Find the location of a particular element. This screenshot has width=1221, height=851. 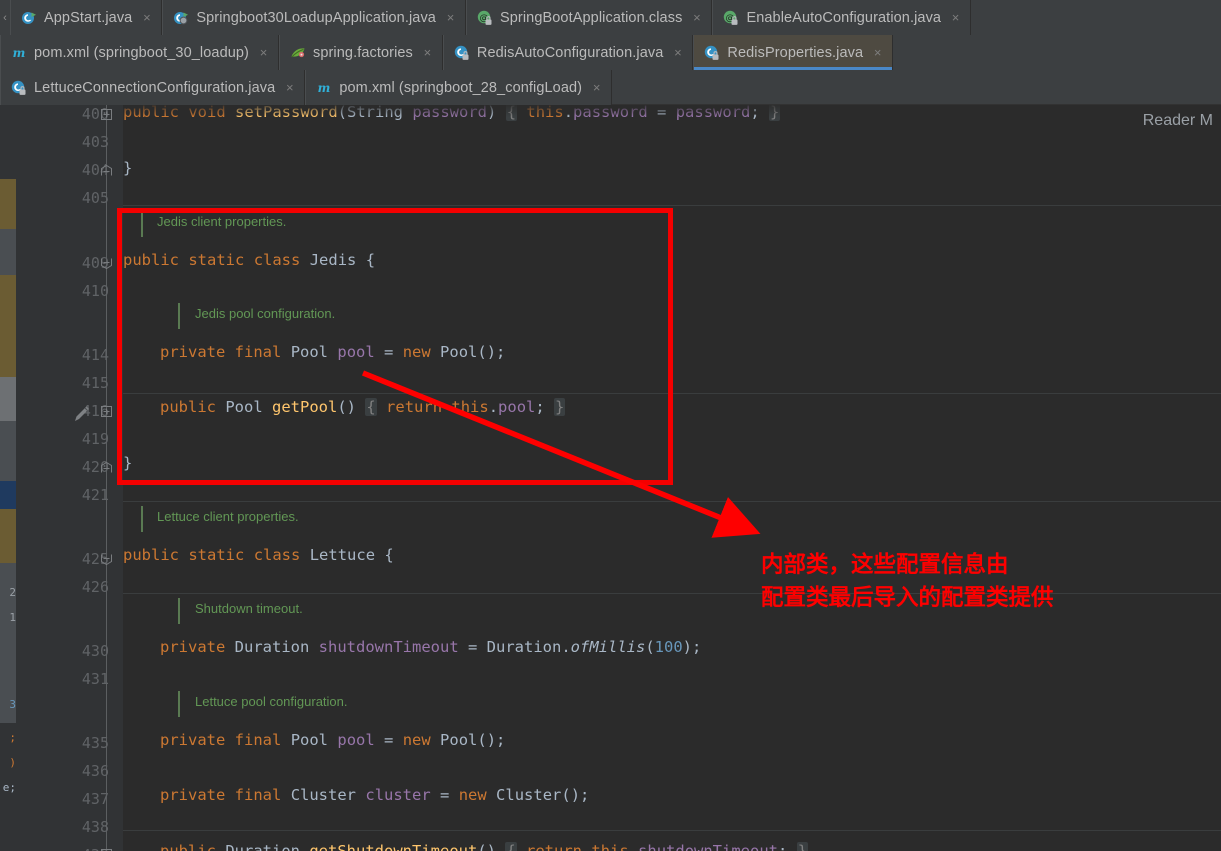

line-number: 410 is located at coordinates (95, 291).